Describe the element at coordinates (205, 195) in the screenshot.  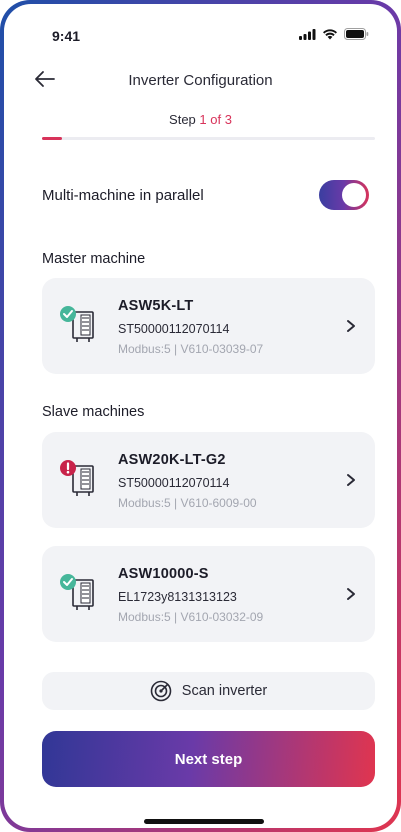
I see `parallel-row: Multi-machine in parallel` at that location.